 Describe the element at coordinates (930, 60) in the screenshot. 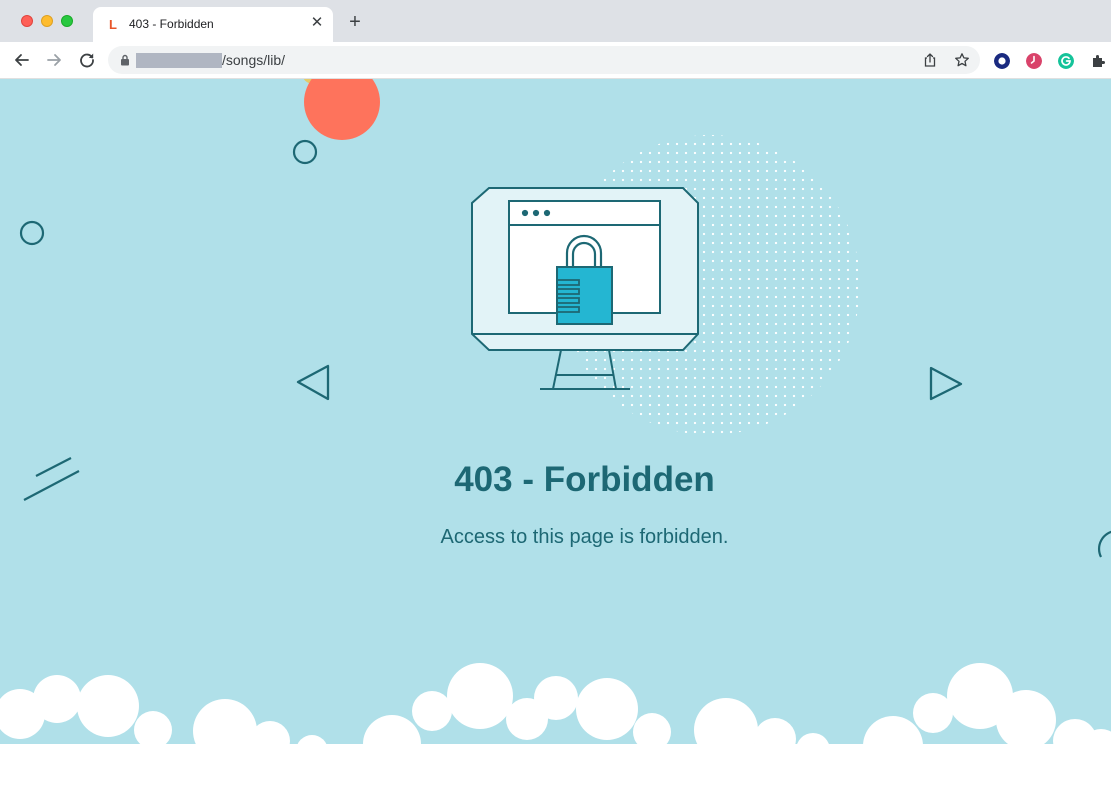

I see `share-icon` at that location.